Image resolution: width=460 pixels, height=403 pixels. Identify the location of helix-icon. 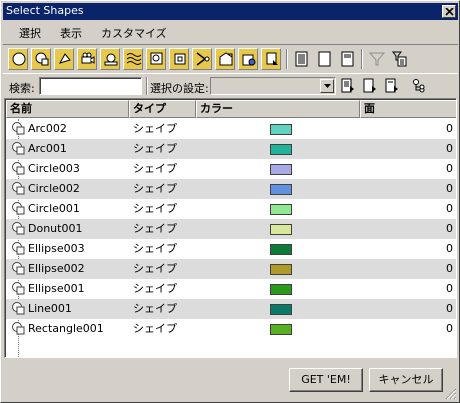
(134, 59).